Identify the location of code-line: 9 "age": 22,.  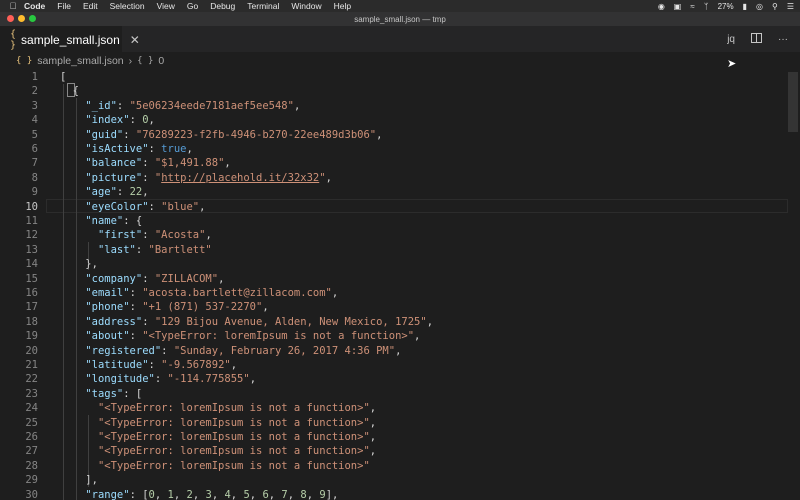
(400, 192).